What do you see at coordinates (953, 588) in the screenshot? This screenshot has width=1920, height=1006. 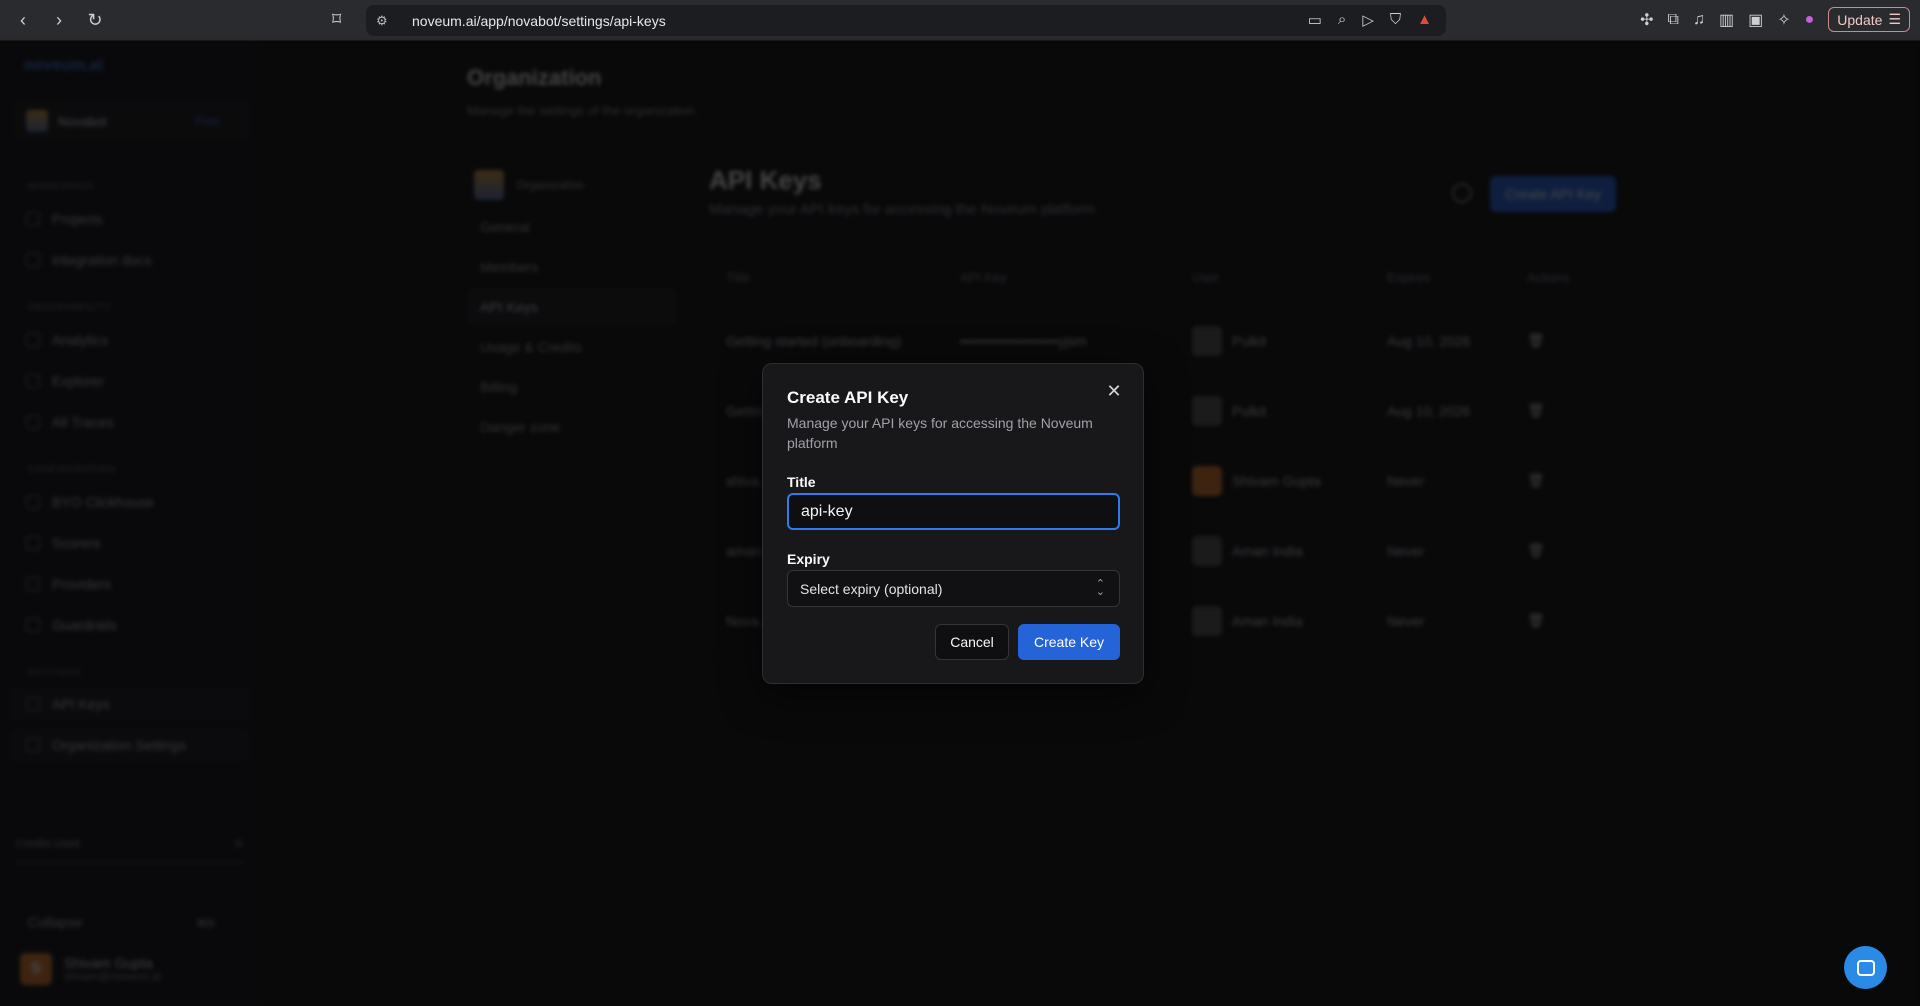 I see `expiry-select: Select expiry (optional) ⌃ ⌄` at bounding box center [953, 588].